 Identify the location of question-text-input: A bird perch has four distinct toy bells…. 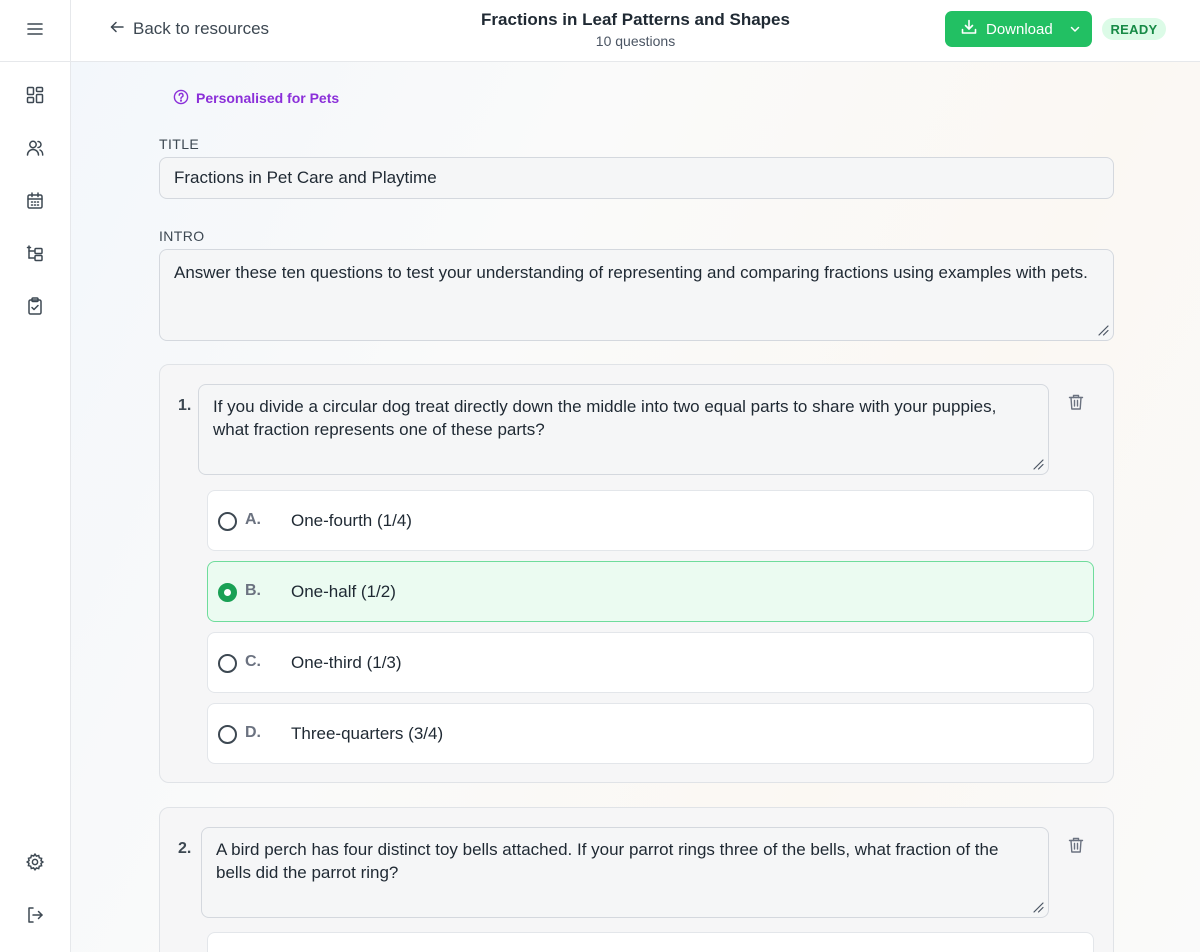
(625, 872).